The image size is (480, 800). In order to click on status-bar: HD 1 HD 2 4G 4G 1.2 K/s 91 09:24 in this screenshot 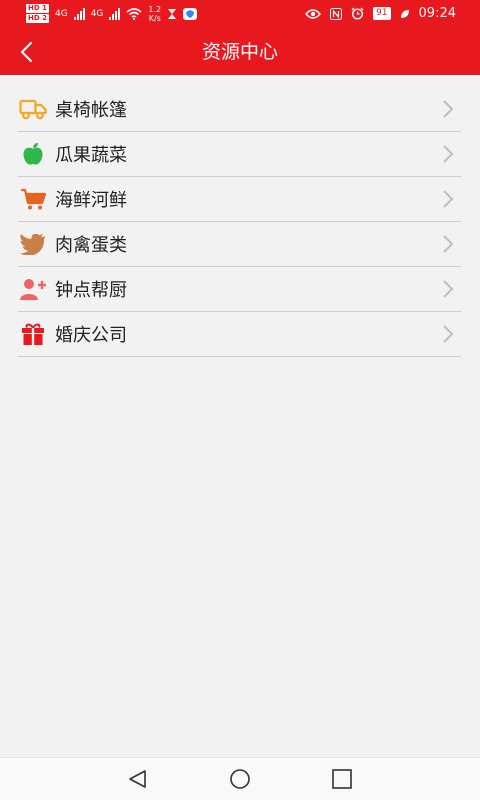, I will do `click(240, 15)`.